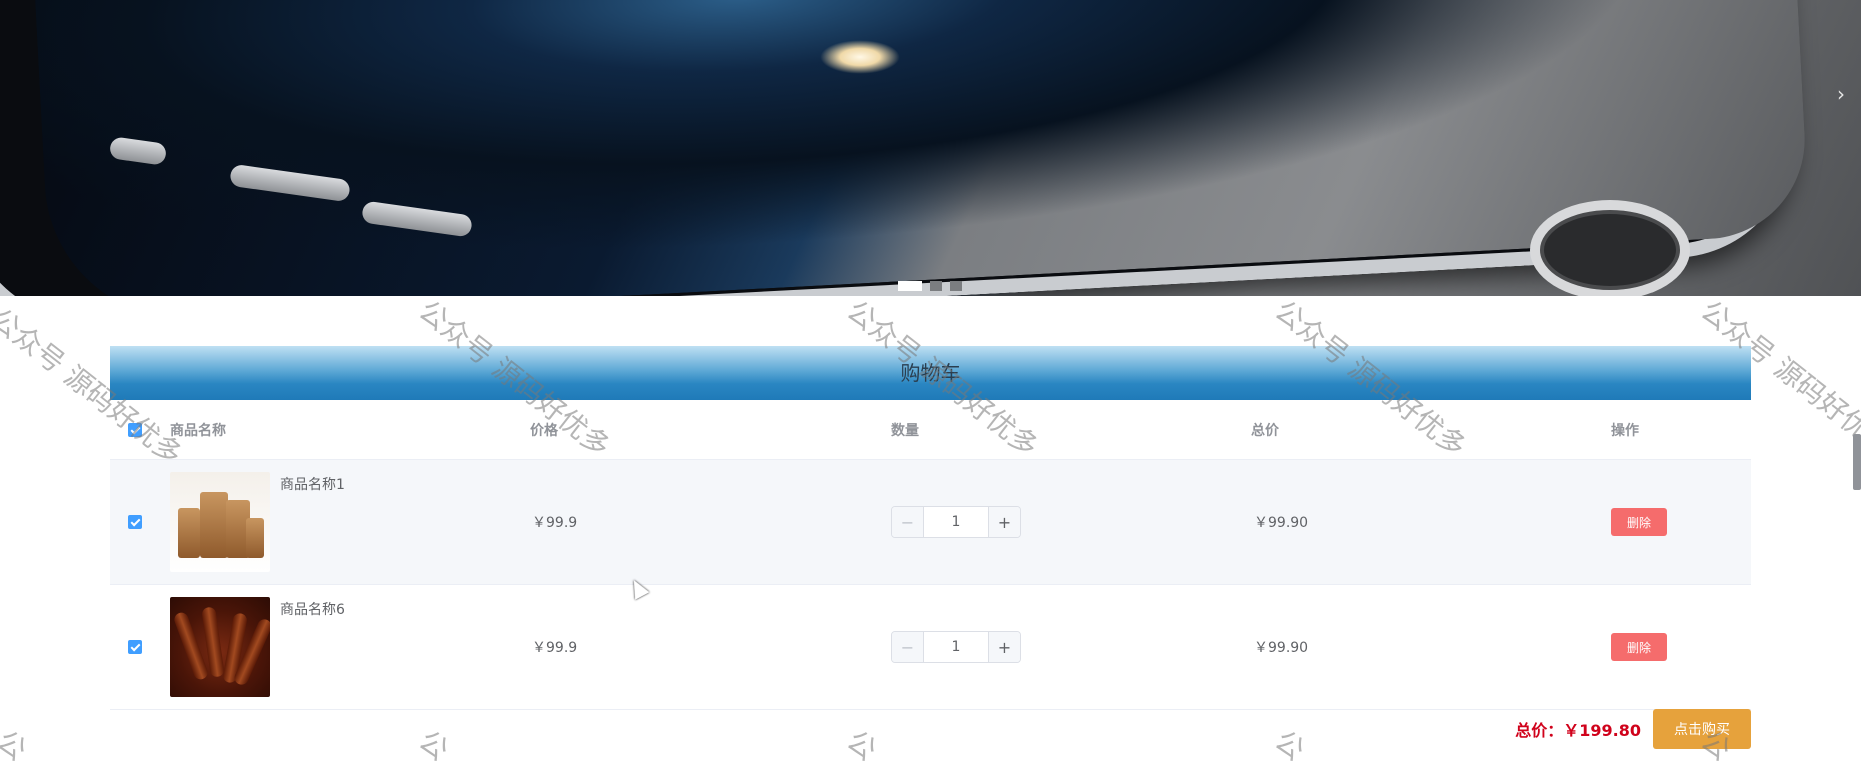 The image size is (1861, 769). Describe the element at coordinates (1625, 430) in the screenshot. I see `column-header-action: 操作` at that location.